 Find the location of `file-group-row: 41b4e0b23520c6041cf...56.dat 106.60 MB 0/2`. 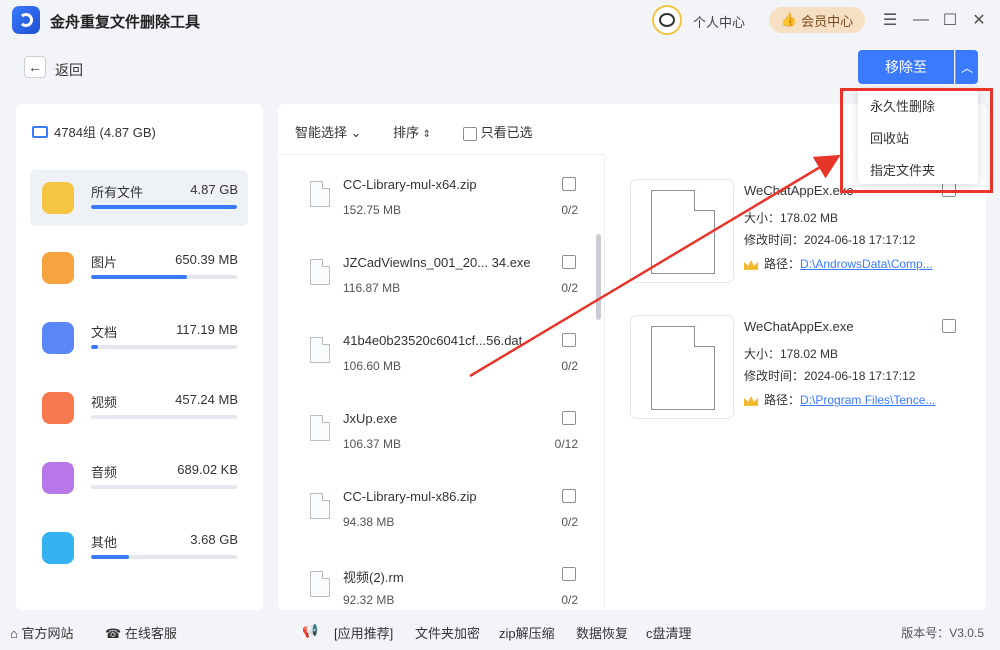

file-group-row: 41b4e0b23520c6041cf...56.dat 106.60 MB 0/2 is located at coordinates (441, 354).